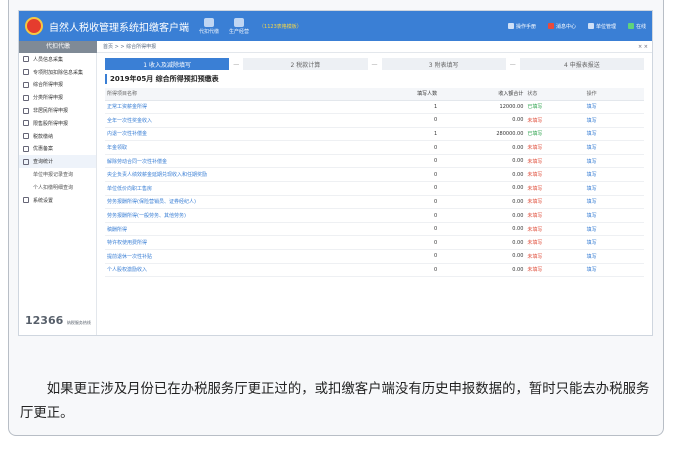 The image size is (677, 454). I want to click on sidebar-item-label: 税款缴纳, so click(43, 136).